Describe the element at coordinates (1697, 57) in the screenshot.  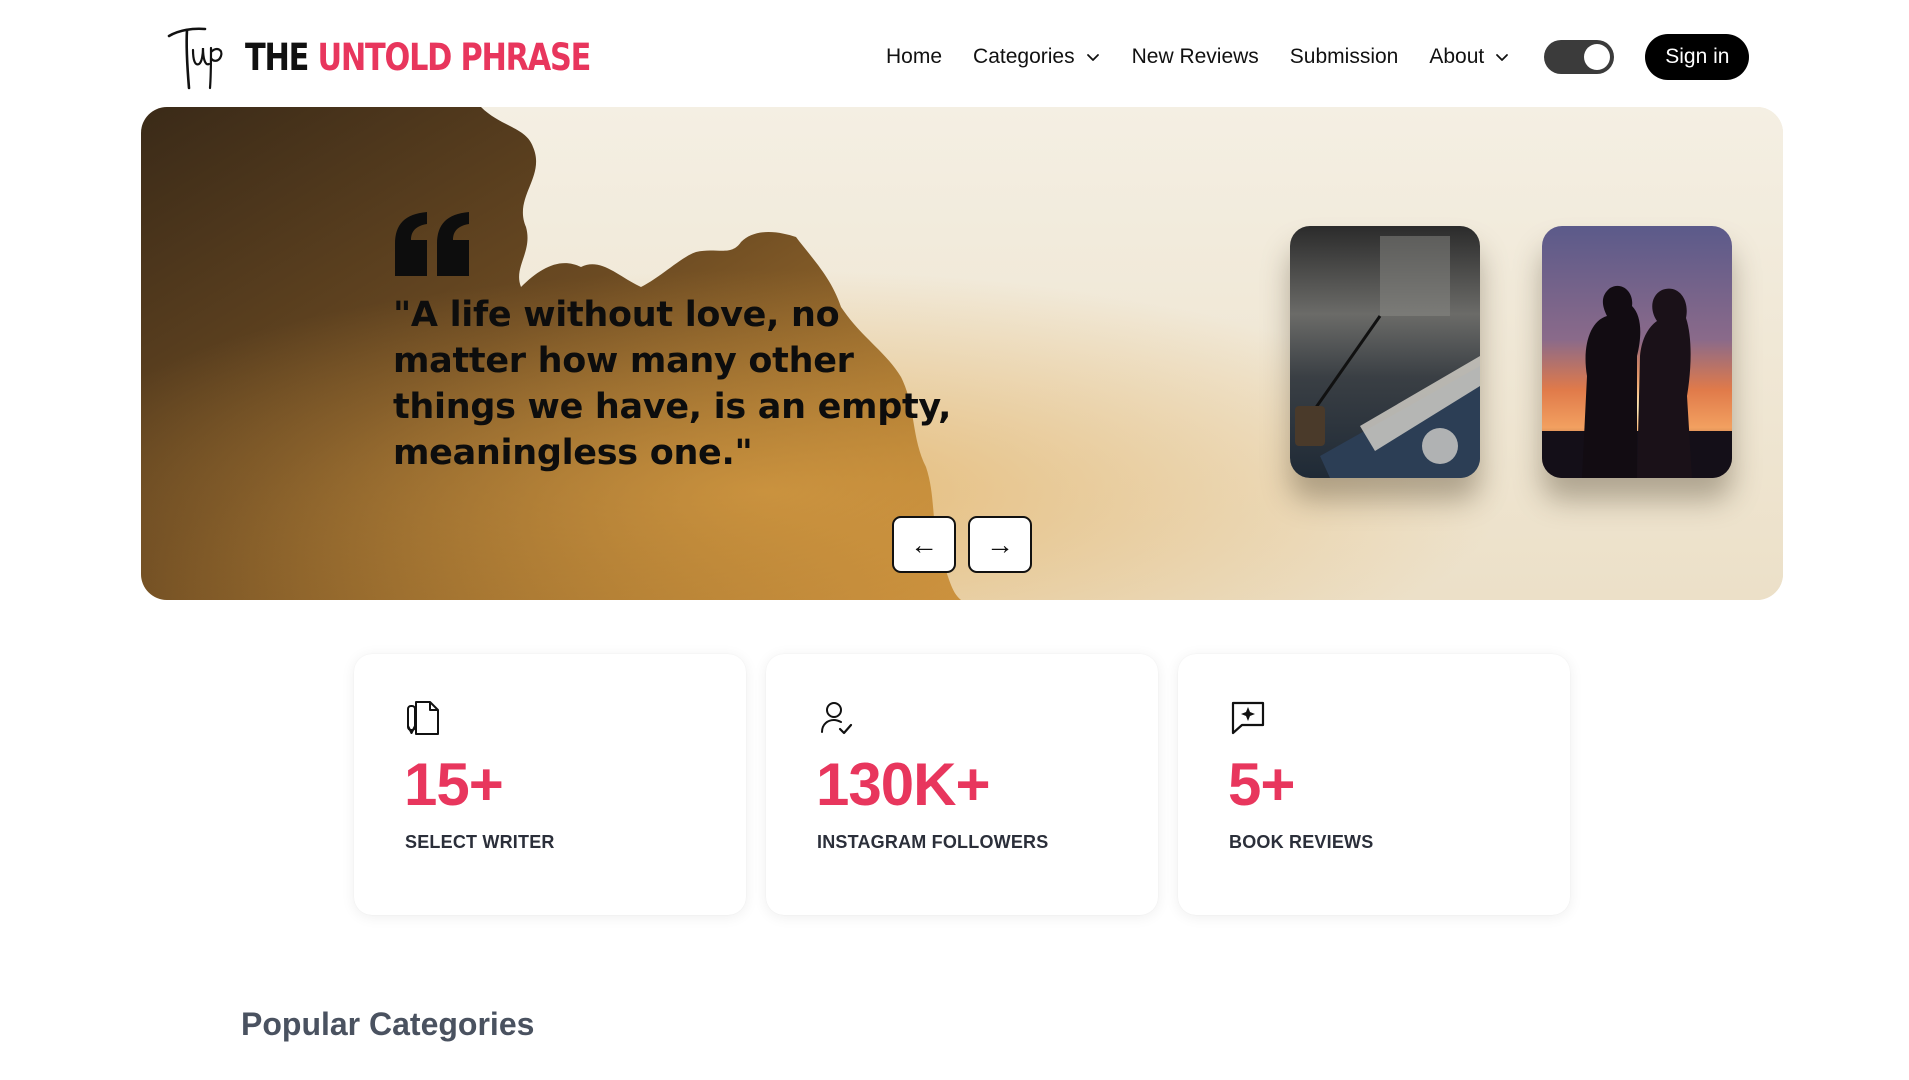
I see `sign-in-button: Sign in` at that location.